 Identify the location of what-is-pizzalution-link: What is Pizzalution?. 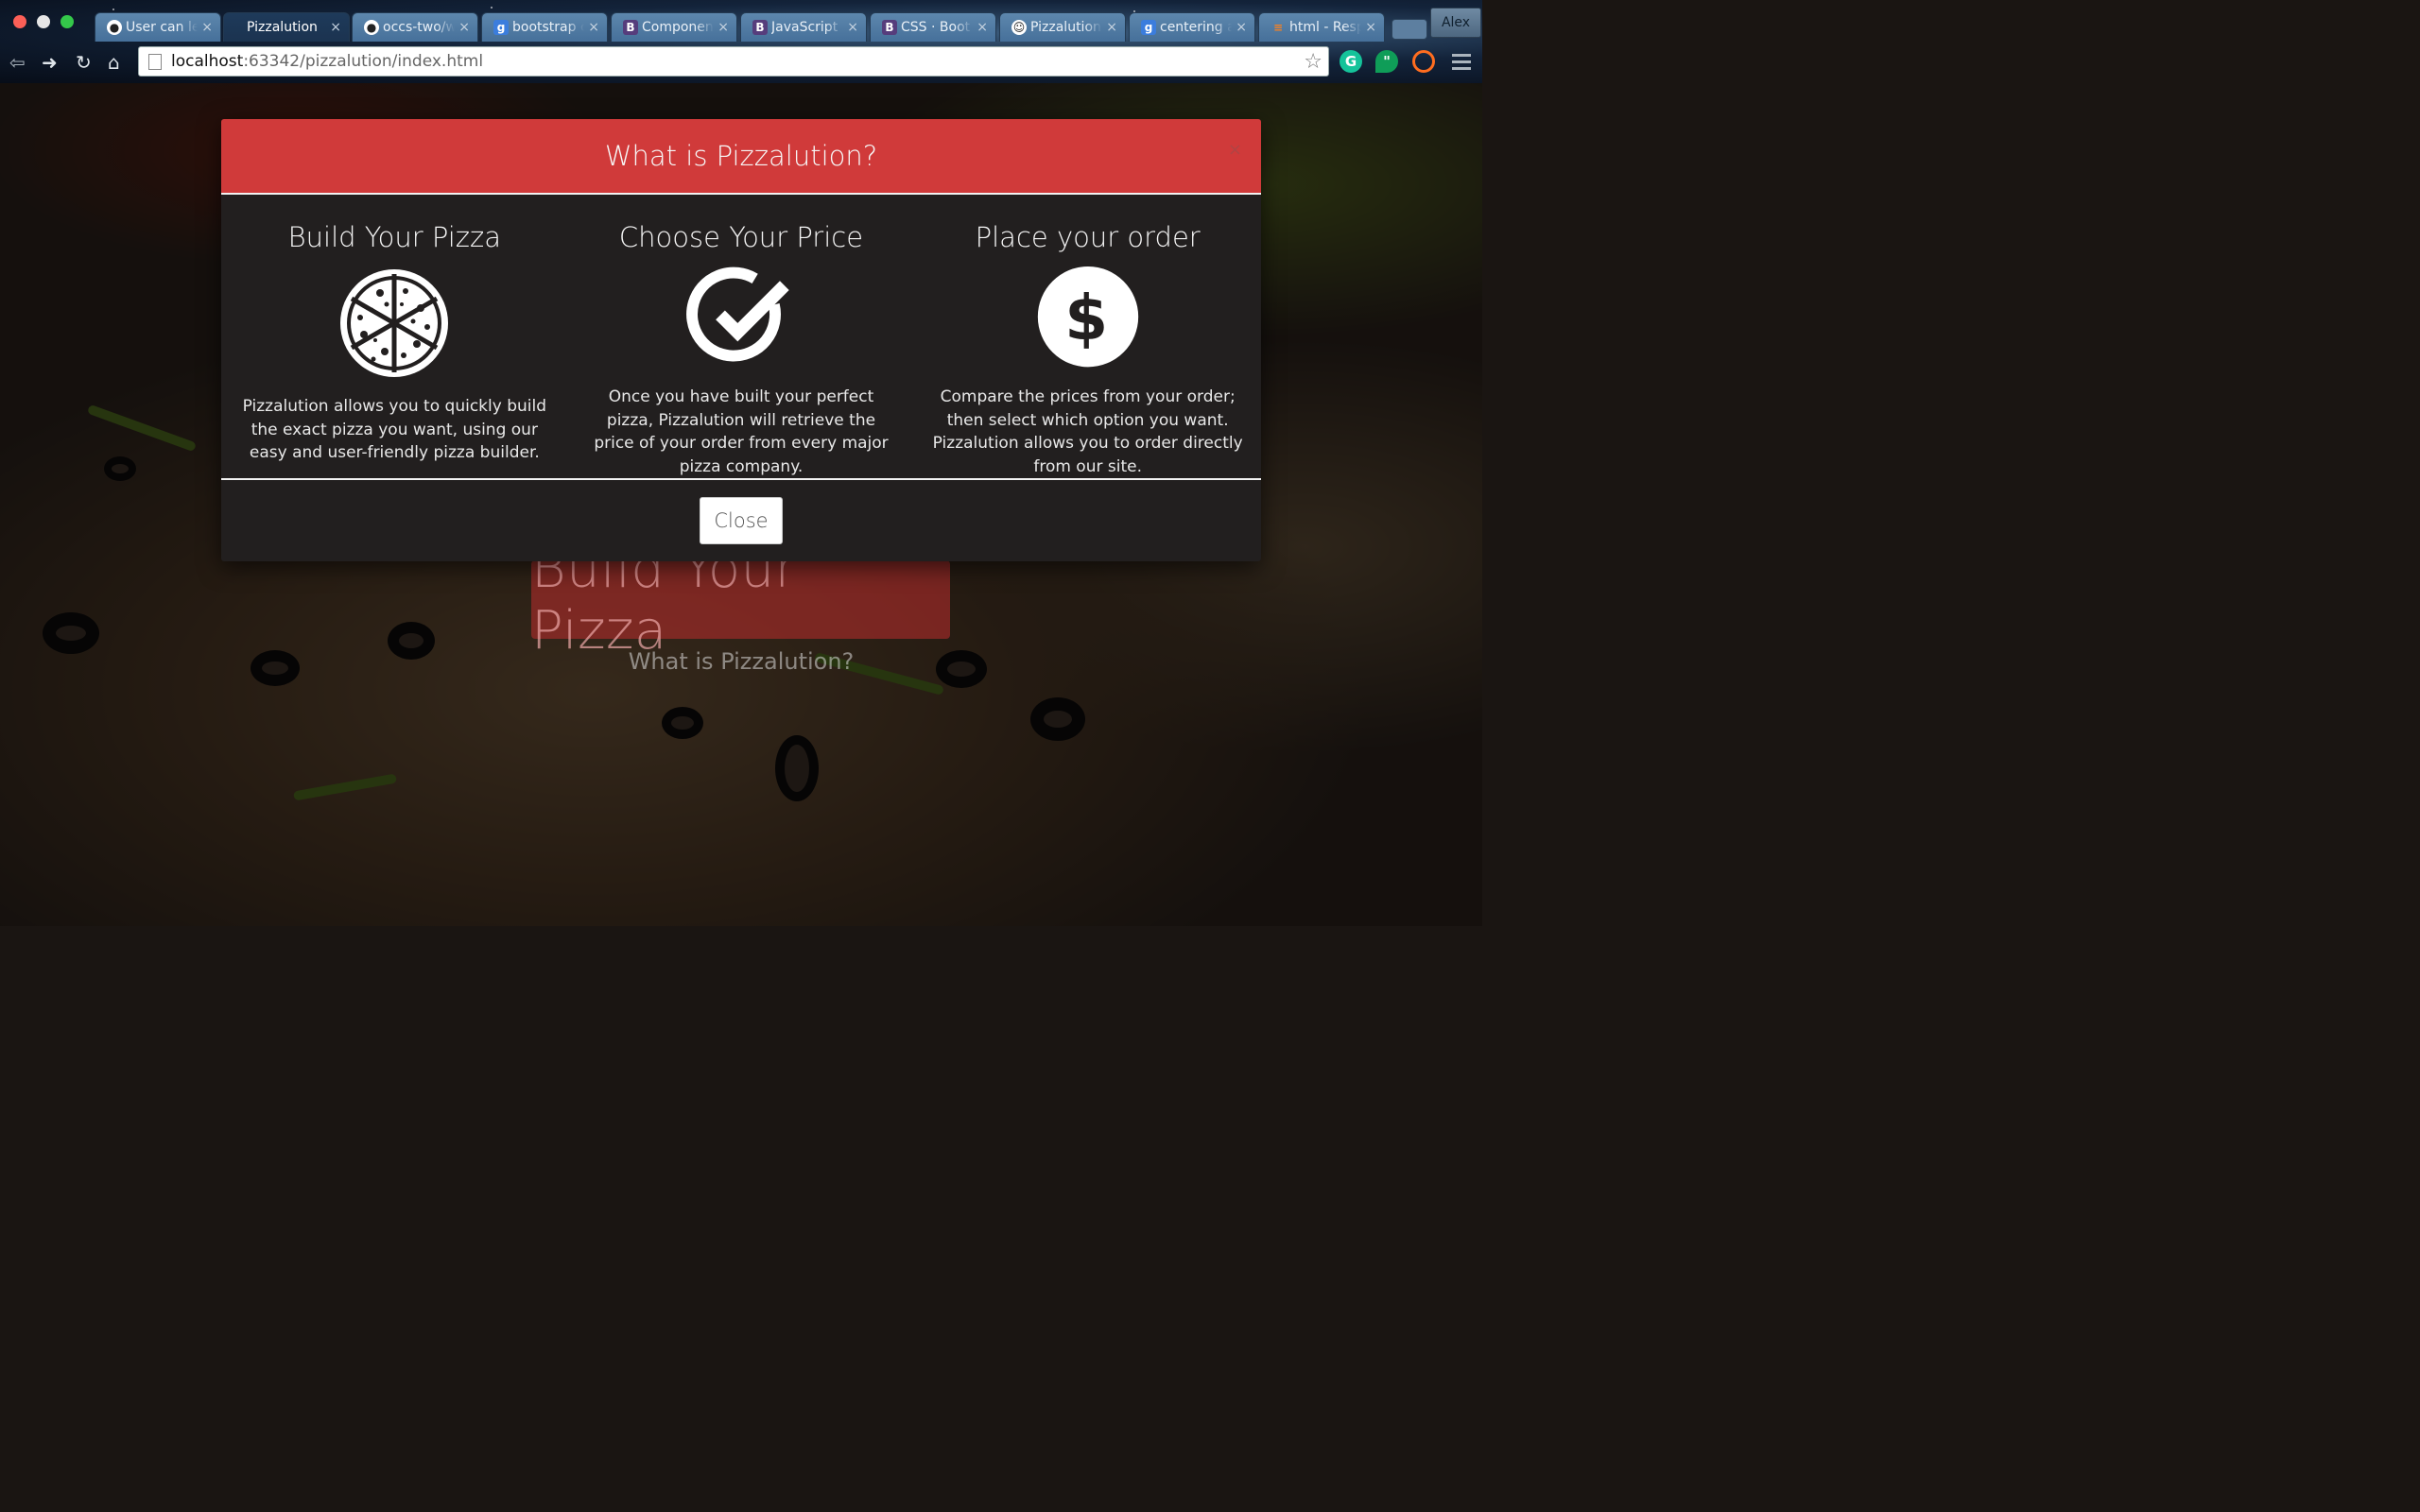
(741, 661).